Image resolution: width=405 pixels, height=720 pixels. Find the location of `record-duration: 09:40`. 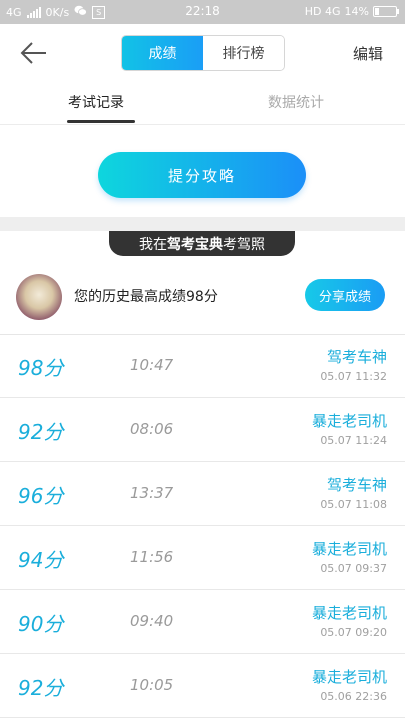

record-duration: 09:40 is located at coordinates (152, 621).